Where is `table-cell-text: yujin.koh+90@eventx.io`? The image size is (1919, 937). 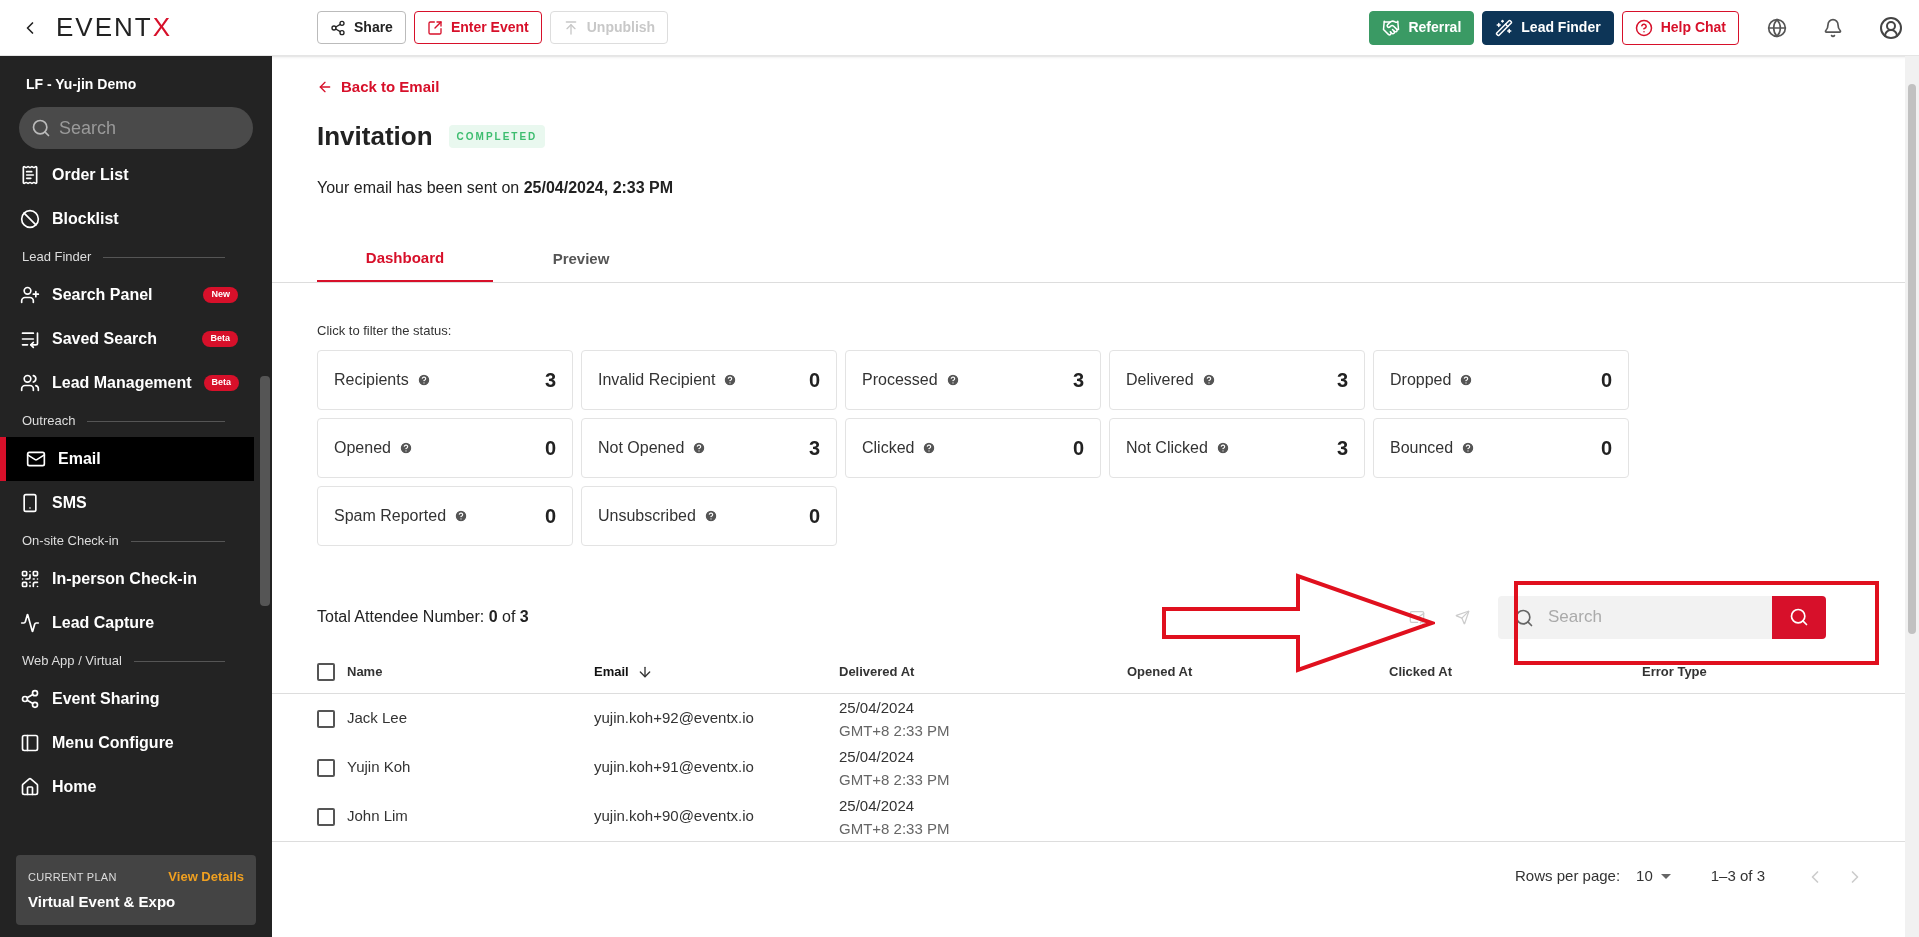
table-cell-text: yujin.koh+90@eventx.io is located at coordinates (674, 816).